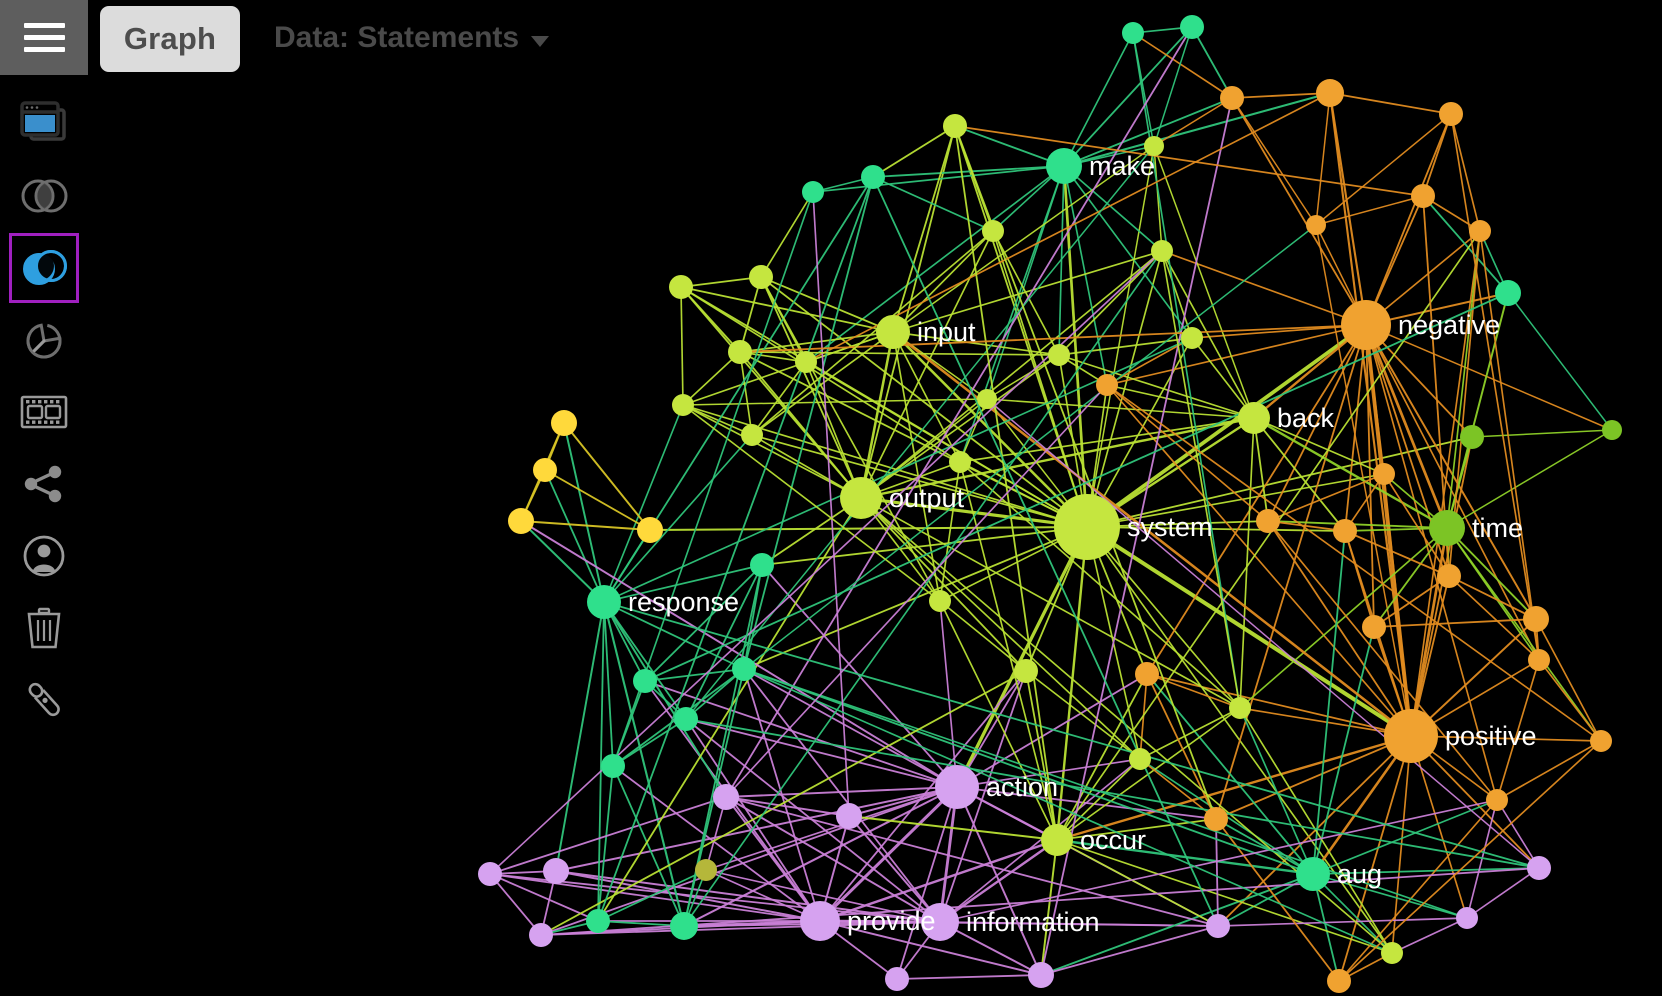 The height and width of the screenshot is (996, 1662). What do you see at coordinates (1313, 874) in the screenshot?
I see `graph-node-aug` at bounding box center [1313, 874].